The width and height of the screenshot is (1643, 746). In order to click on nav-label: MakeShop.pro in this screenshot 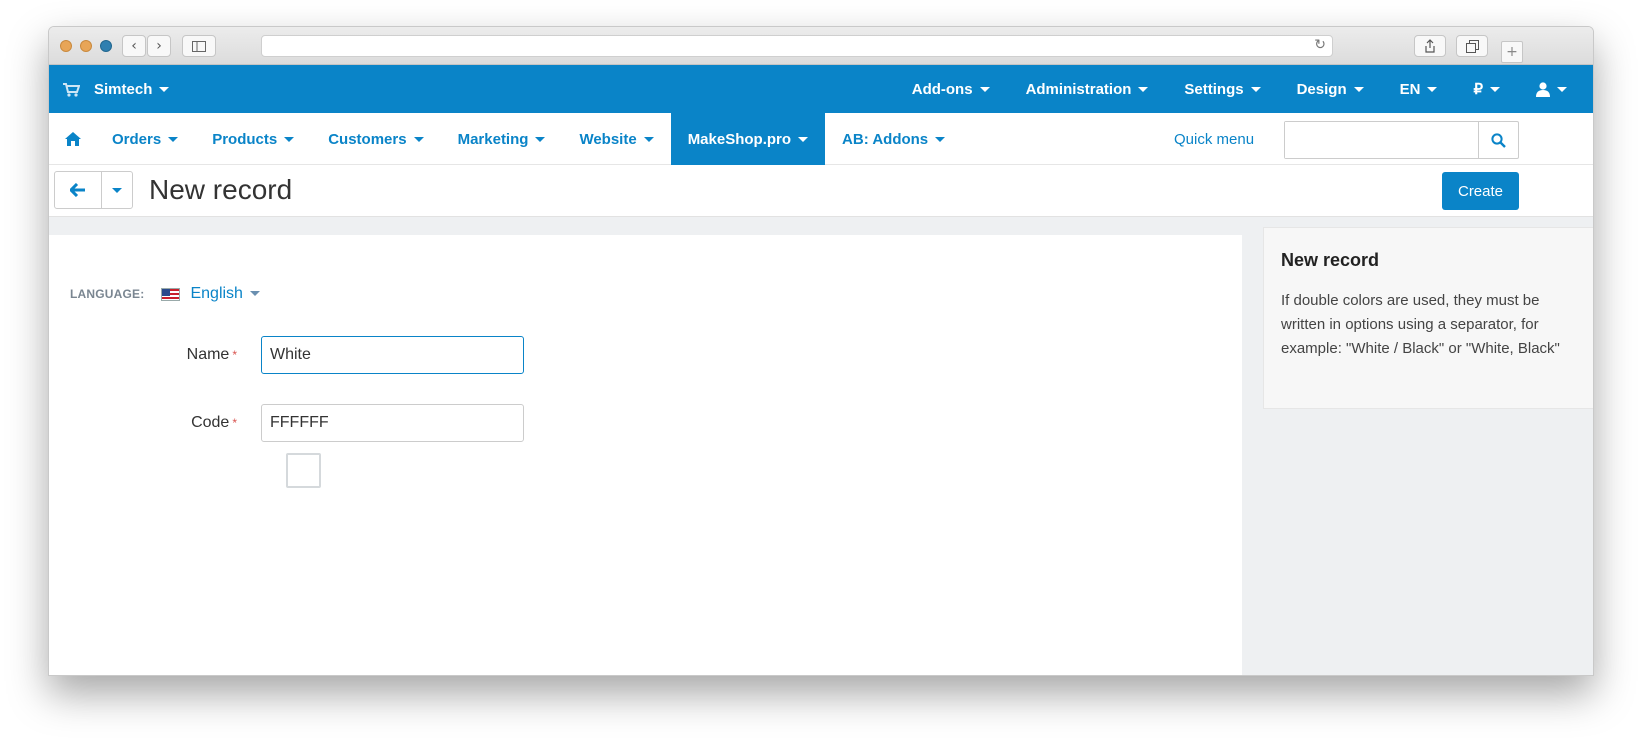, I will do `click(739, 139)`.